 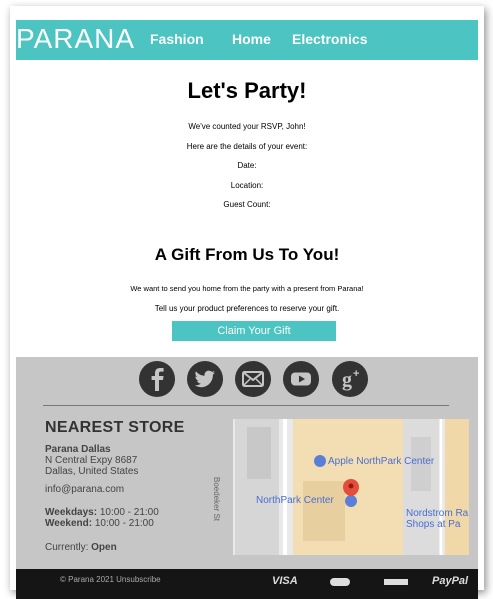 What do you see at coordinates (247, 254) in the screenshot?
I see `gift-title: A Gift From Us To You!` at bounding box center [247, 254].